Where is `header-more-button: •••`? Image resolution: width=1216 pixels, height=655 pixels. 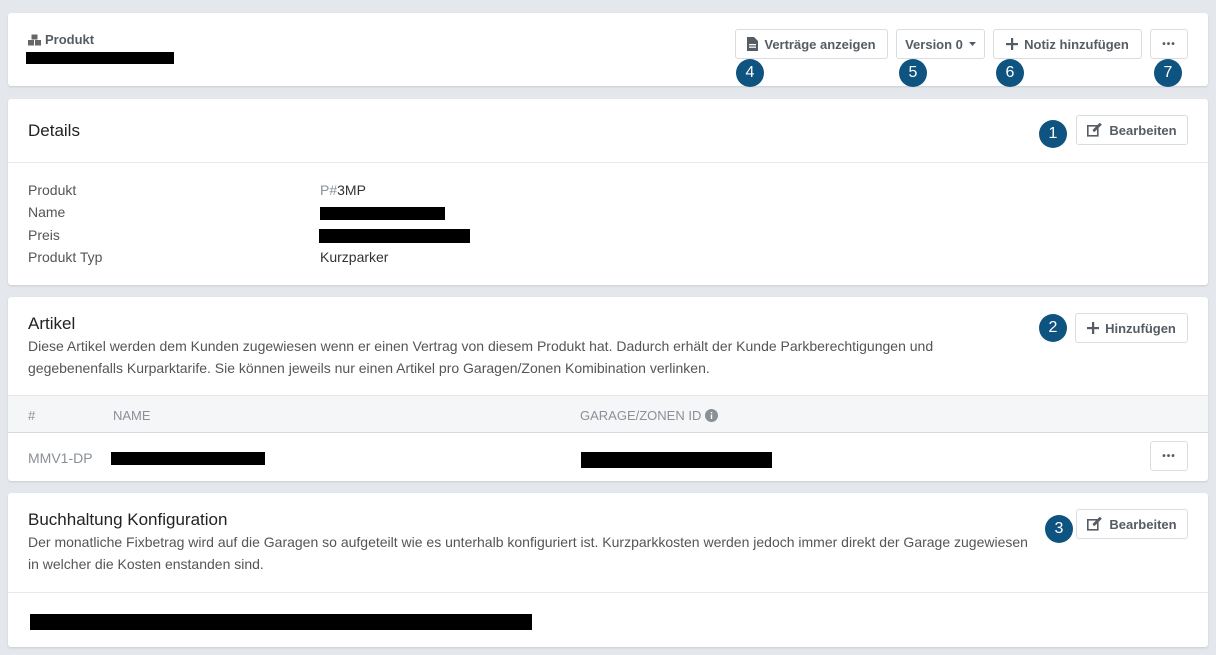
header-more-button: ••• is located at coordinates (1169, 44).